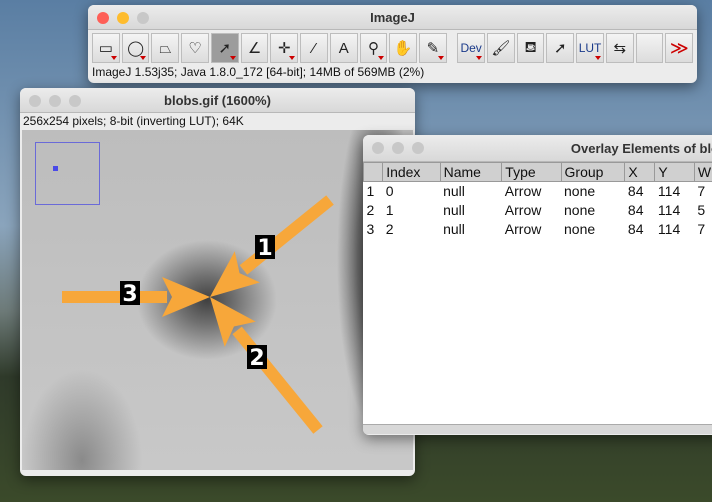 This screenshot has height=502, width=712. I want to click on more-icon: ≫, so click(679, 47).